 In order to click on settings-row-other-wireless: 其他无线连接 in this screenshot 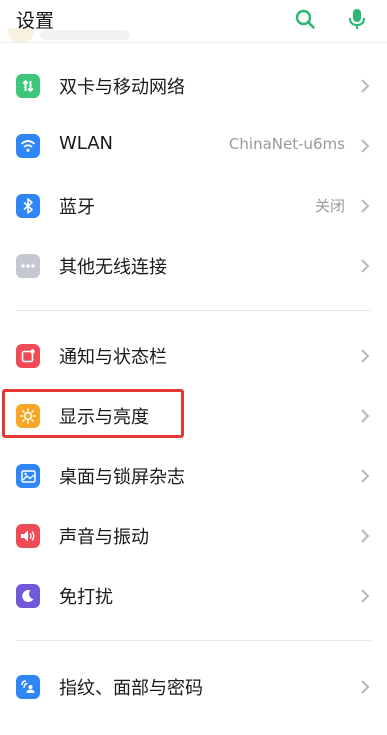, I will do `click(193, 266)`.